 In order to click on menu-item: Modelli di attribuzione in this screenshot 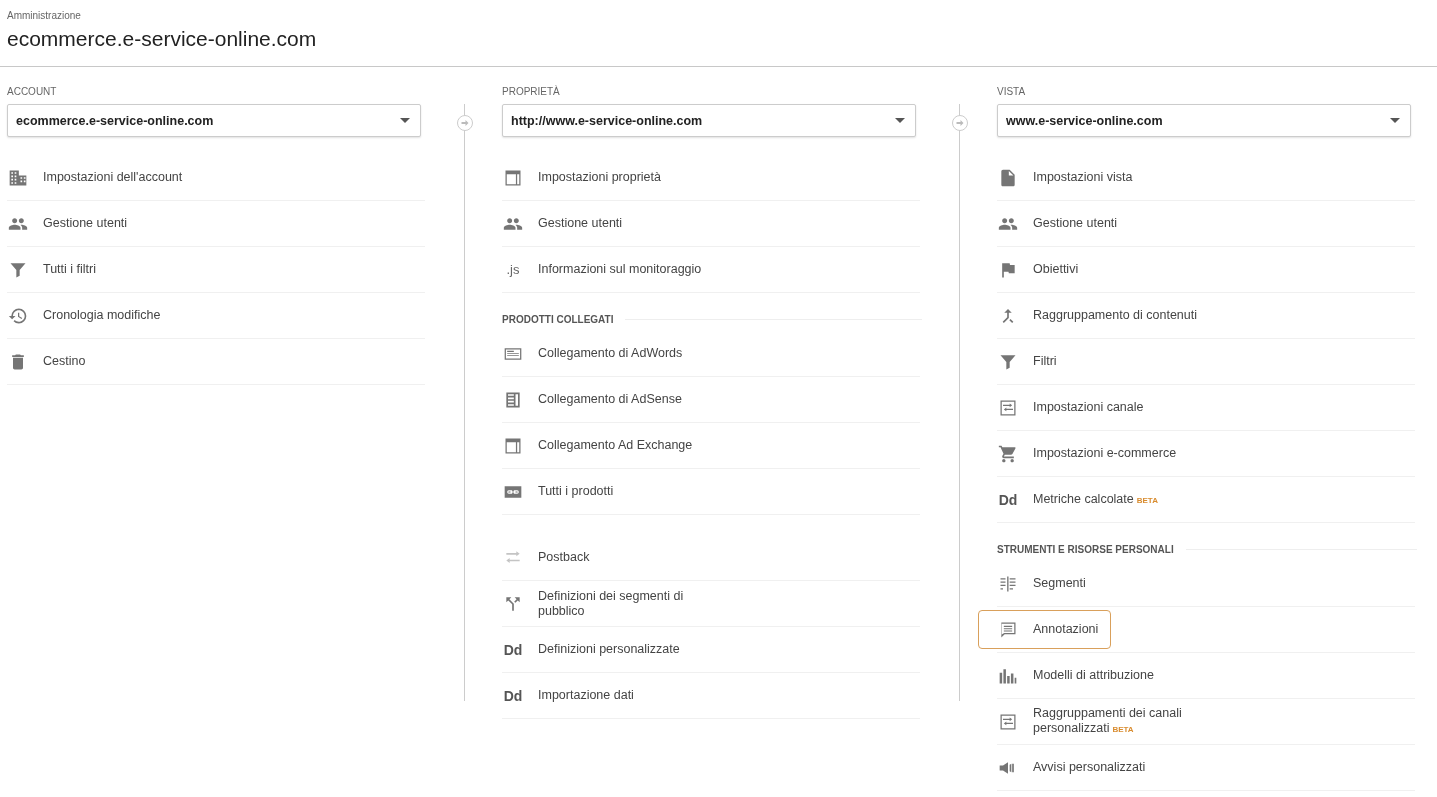, I will do `click(1072, 675)`.